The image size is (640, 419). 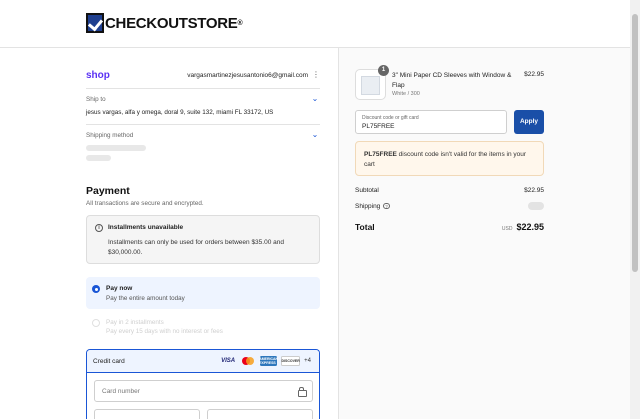 I want to click on card-brands: VISA AMERICAN EXPRESS DISCOVER +4, so click(x=265, y=361).